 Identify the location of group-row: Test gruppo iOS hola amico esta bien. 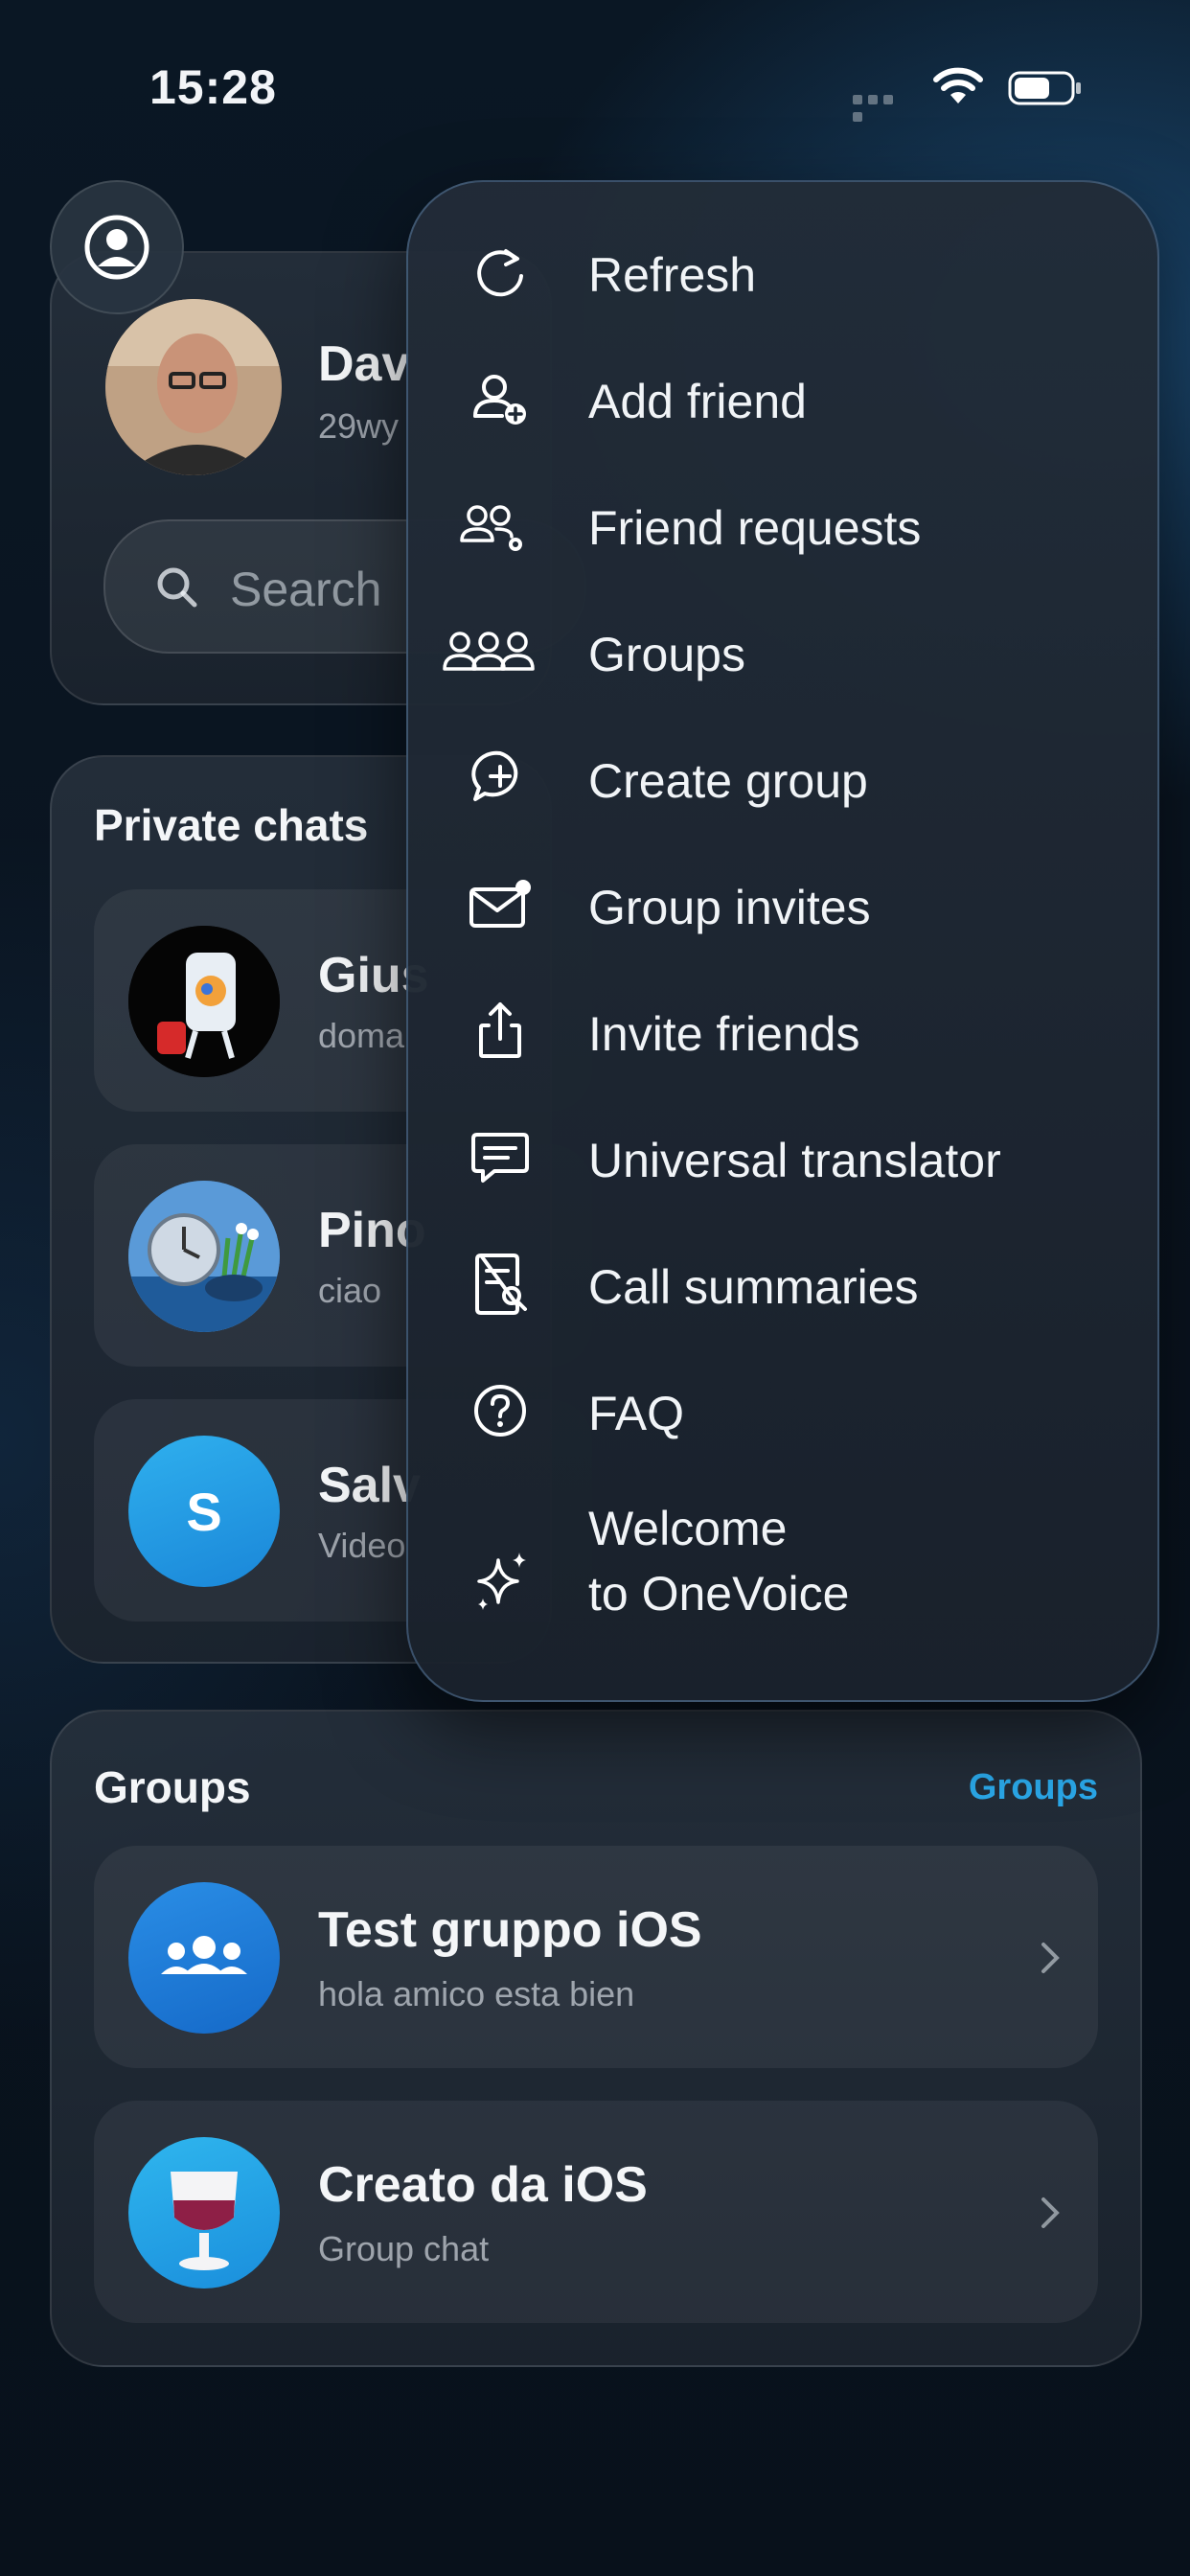
(596, 1957).